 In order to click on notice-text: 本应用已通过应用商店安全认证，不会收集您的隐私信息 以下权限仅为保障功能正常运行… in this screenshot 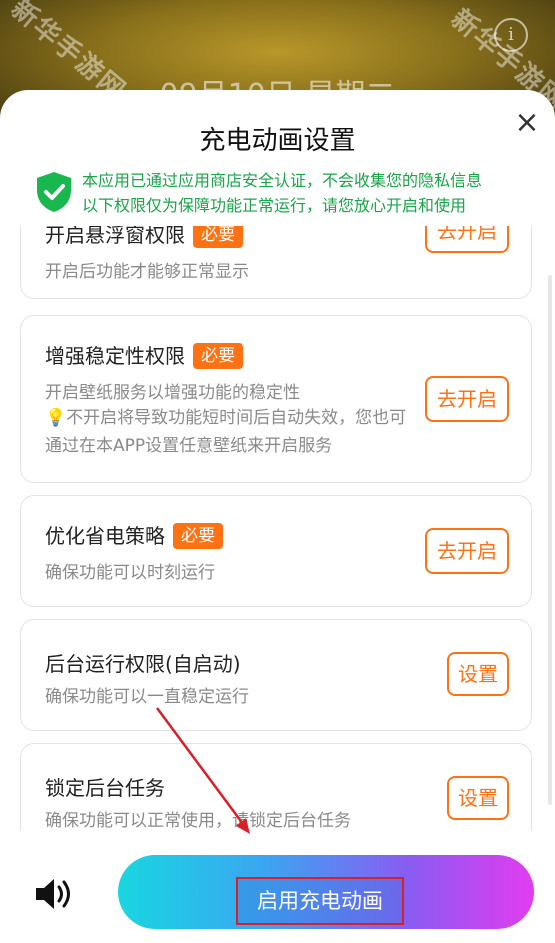, I will do `click(282, 193)`.